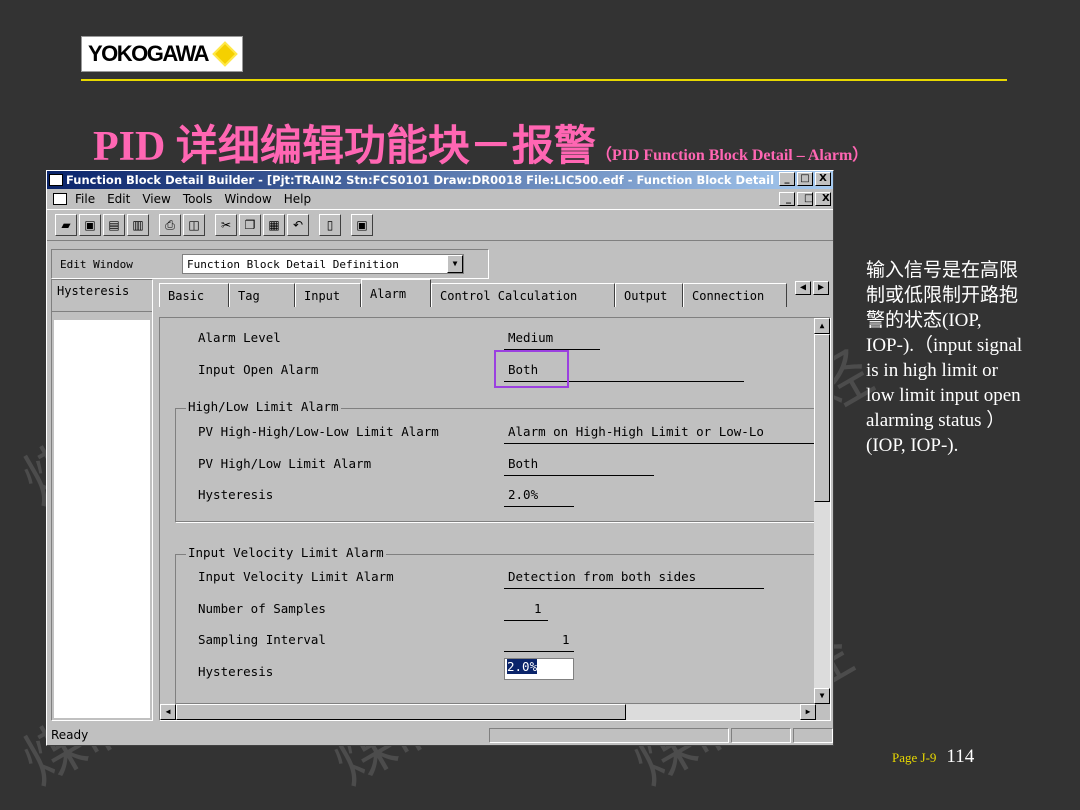 The width and height of the screenshot is (1080, 810). What do you see at coordinates (168, 712) in the screenshot?
I see `scroll-left-icon: ◀` at bounding box center [168, 712].